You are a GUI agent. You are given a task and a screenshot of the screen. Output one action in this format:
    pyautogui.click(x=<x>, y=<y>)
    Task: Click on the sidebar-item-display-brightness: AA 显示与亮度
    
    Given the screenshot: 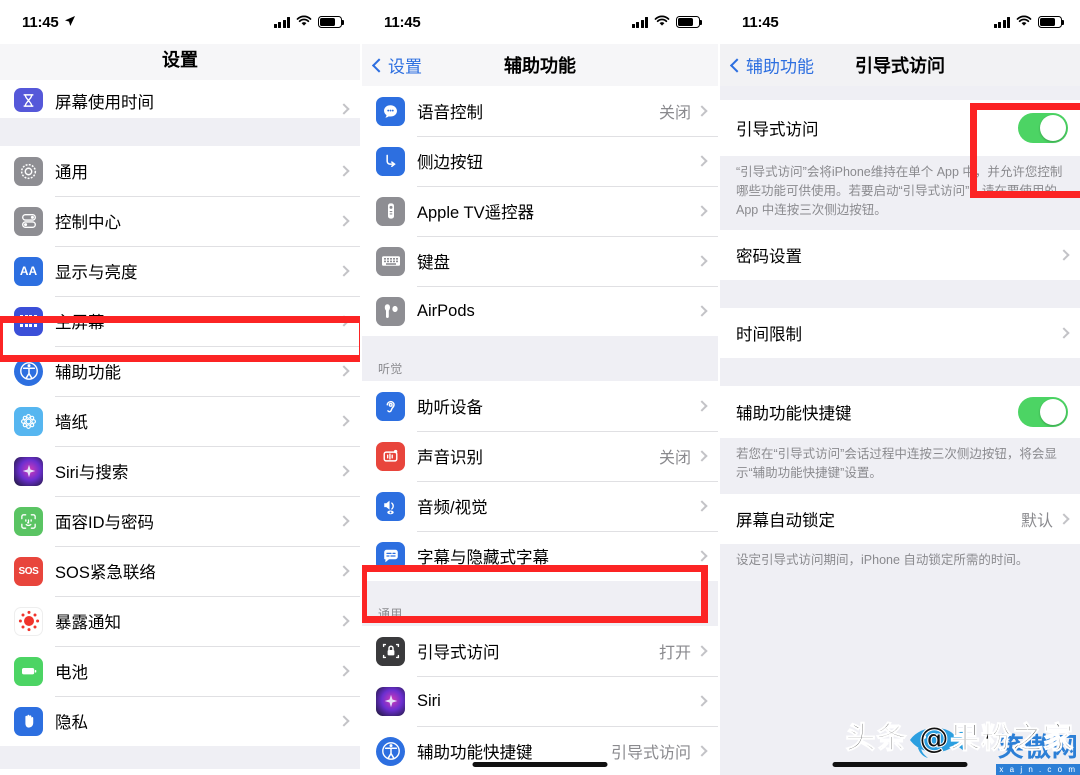 What is the action you would take?
    pyautogui.click(x=180, y=271)
    